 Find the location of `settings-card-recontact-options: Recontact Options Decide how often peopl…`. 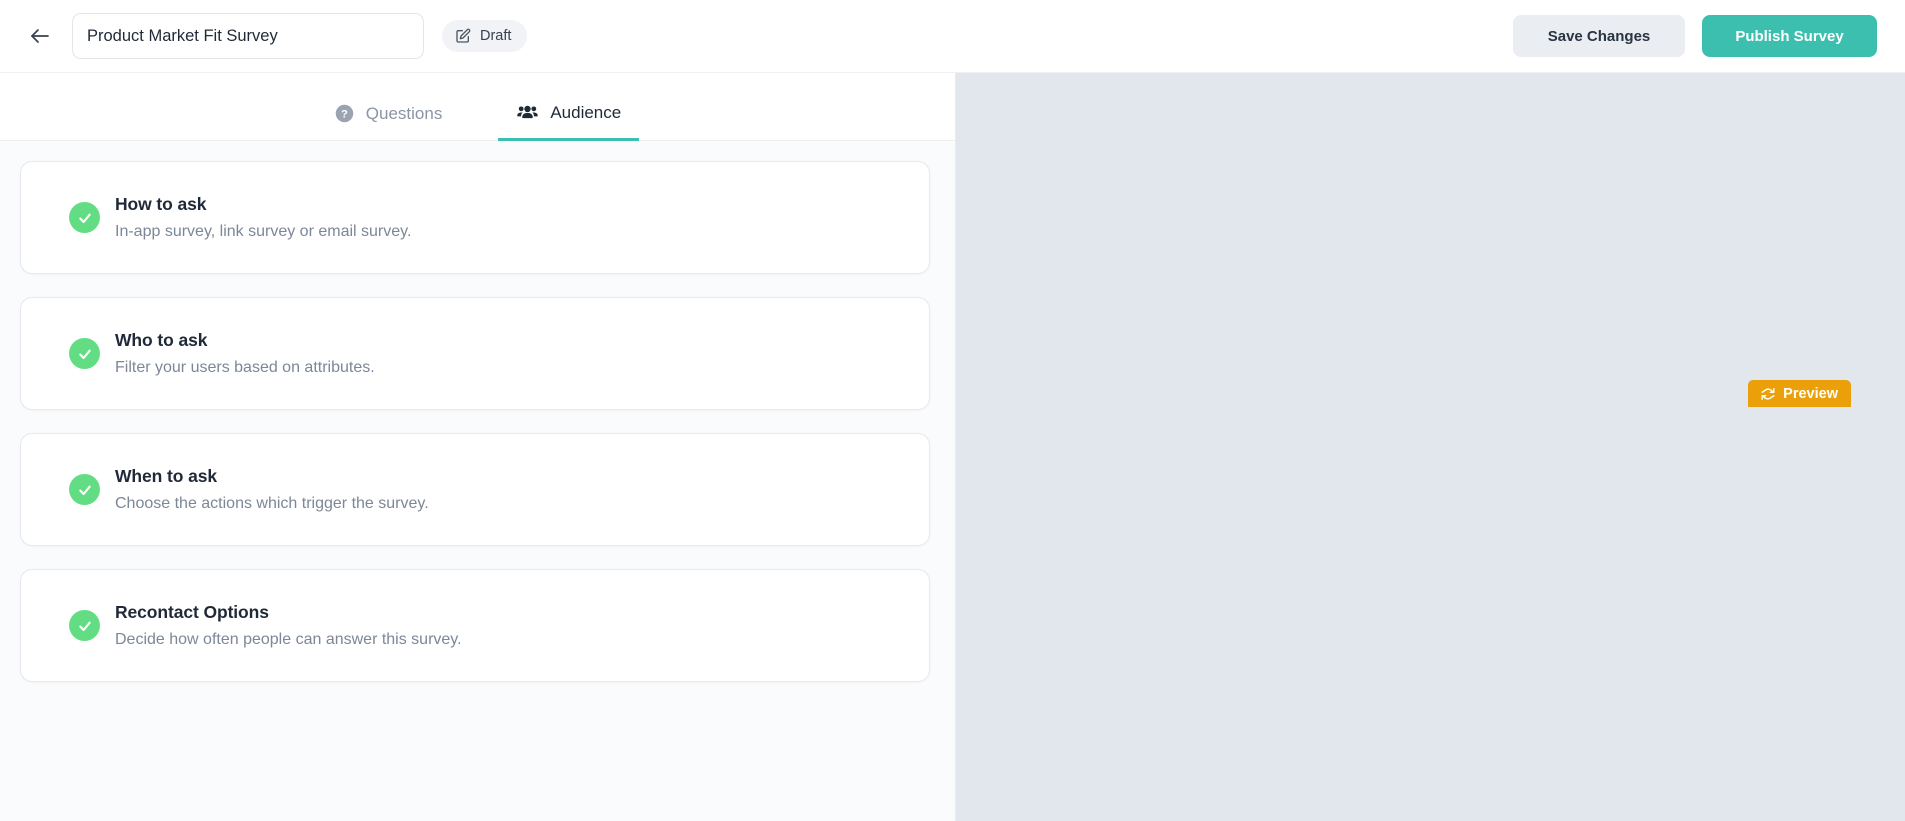

settings-card-recontact-options: Recontact Options Decide how often peopl… is located at coordinates (475, 625).